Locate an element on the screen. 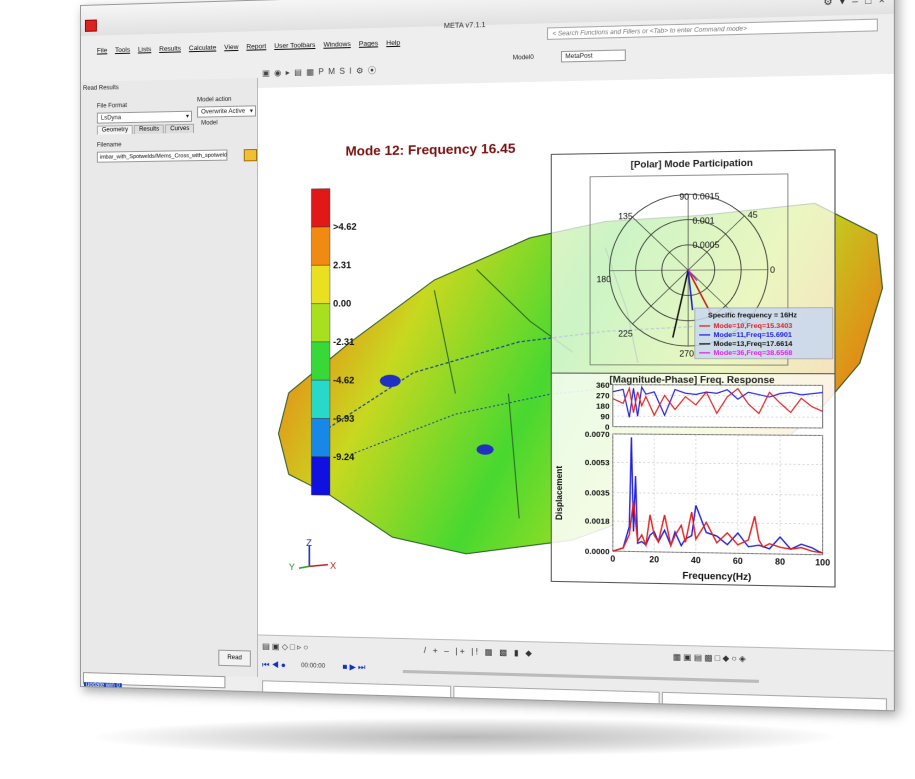 This screenshot has height=779, width=915. filename-label: Filename is located at coordinates (109, 145).